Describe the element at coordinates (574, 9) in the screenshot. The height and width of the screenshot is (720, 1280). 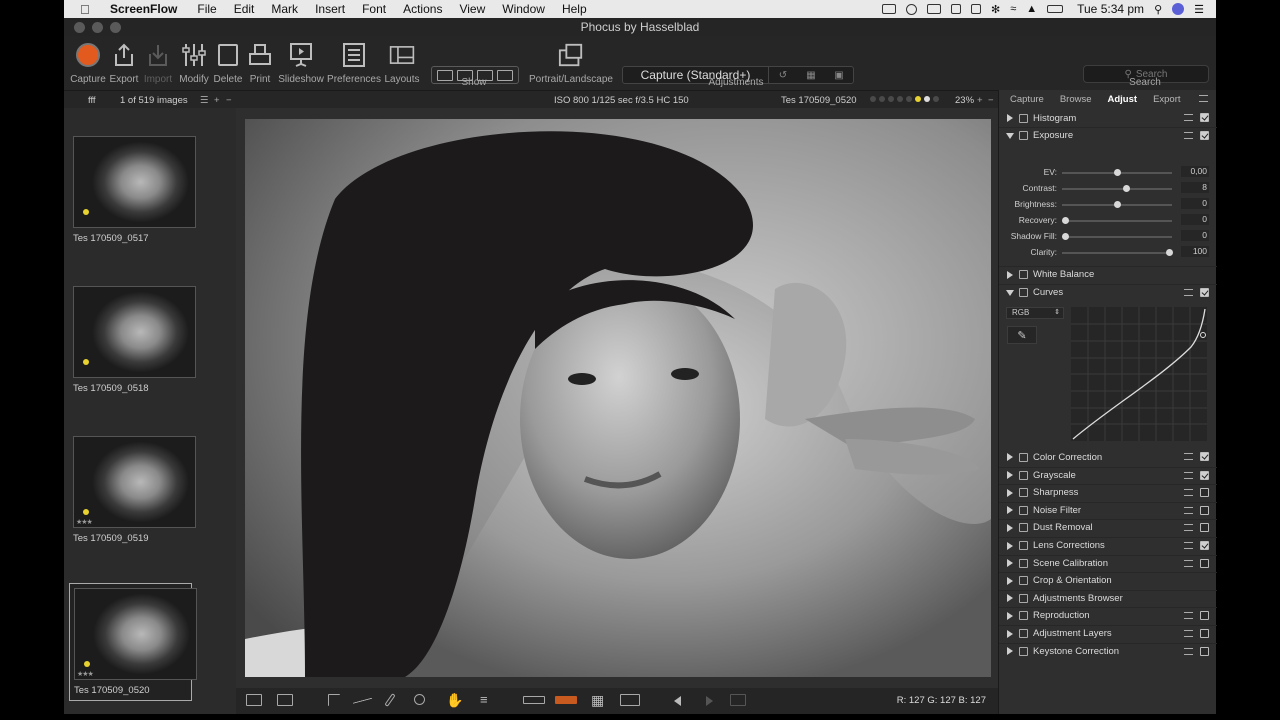
I see `menu-help: Help` at that location.